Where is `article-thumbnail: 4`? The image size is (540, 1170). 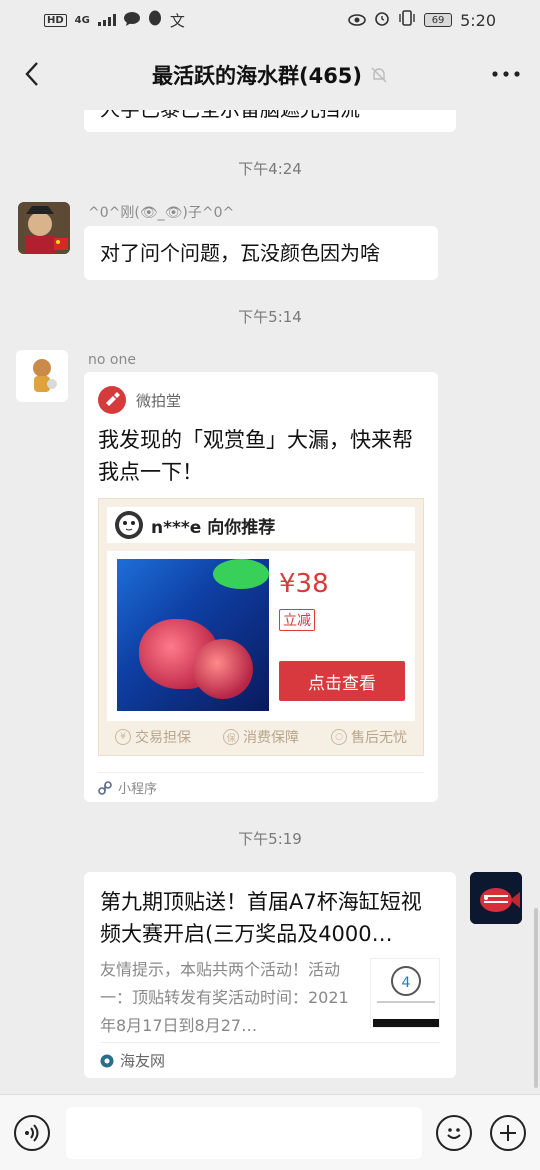
article-thumbnail: 4 is located at coordinates (405, 993).